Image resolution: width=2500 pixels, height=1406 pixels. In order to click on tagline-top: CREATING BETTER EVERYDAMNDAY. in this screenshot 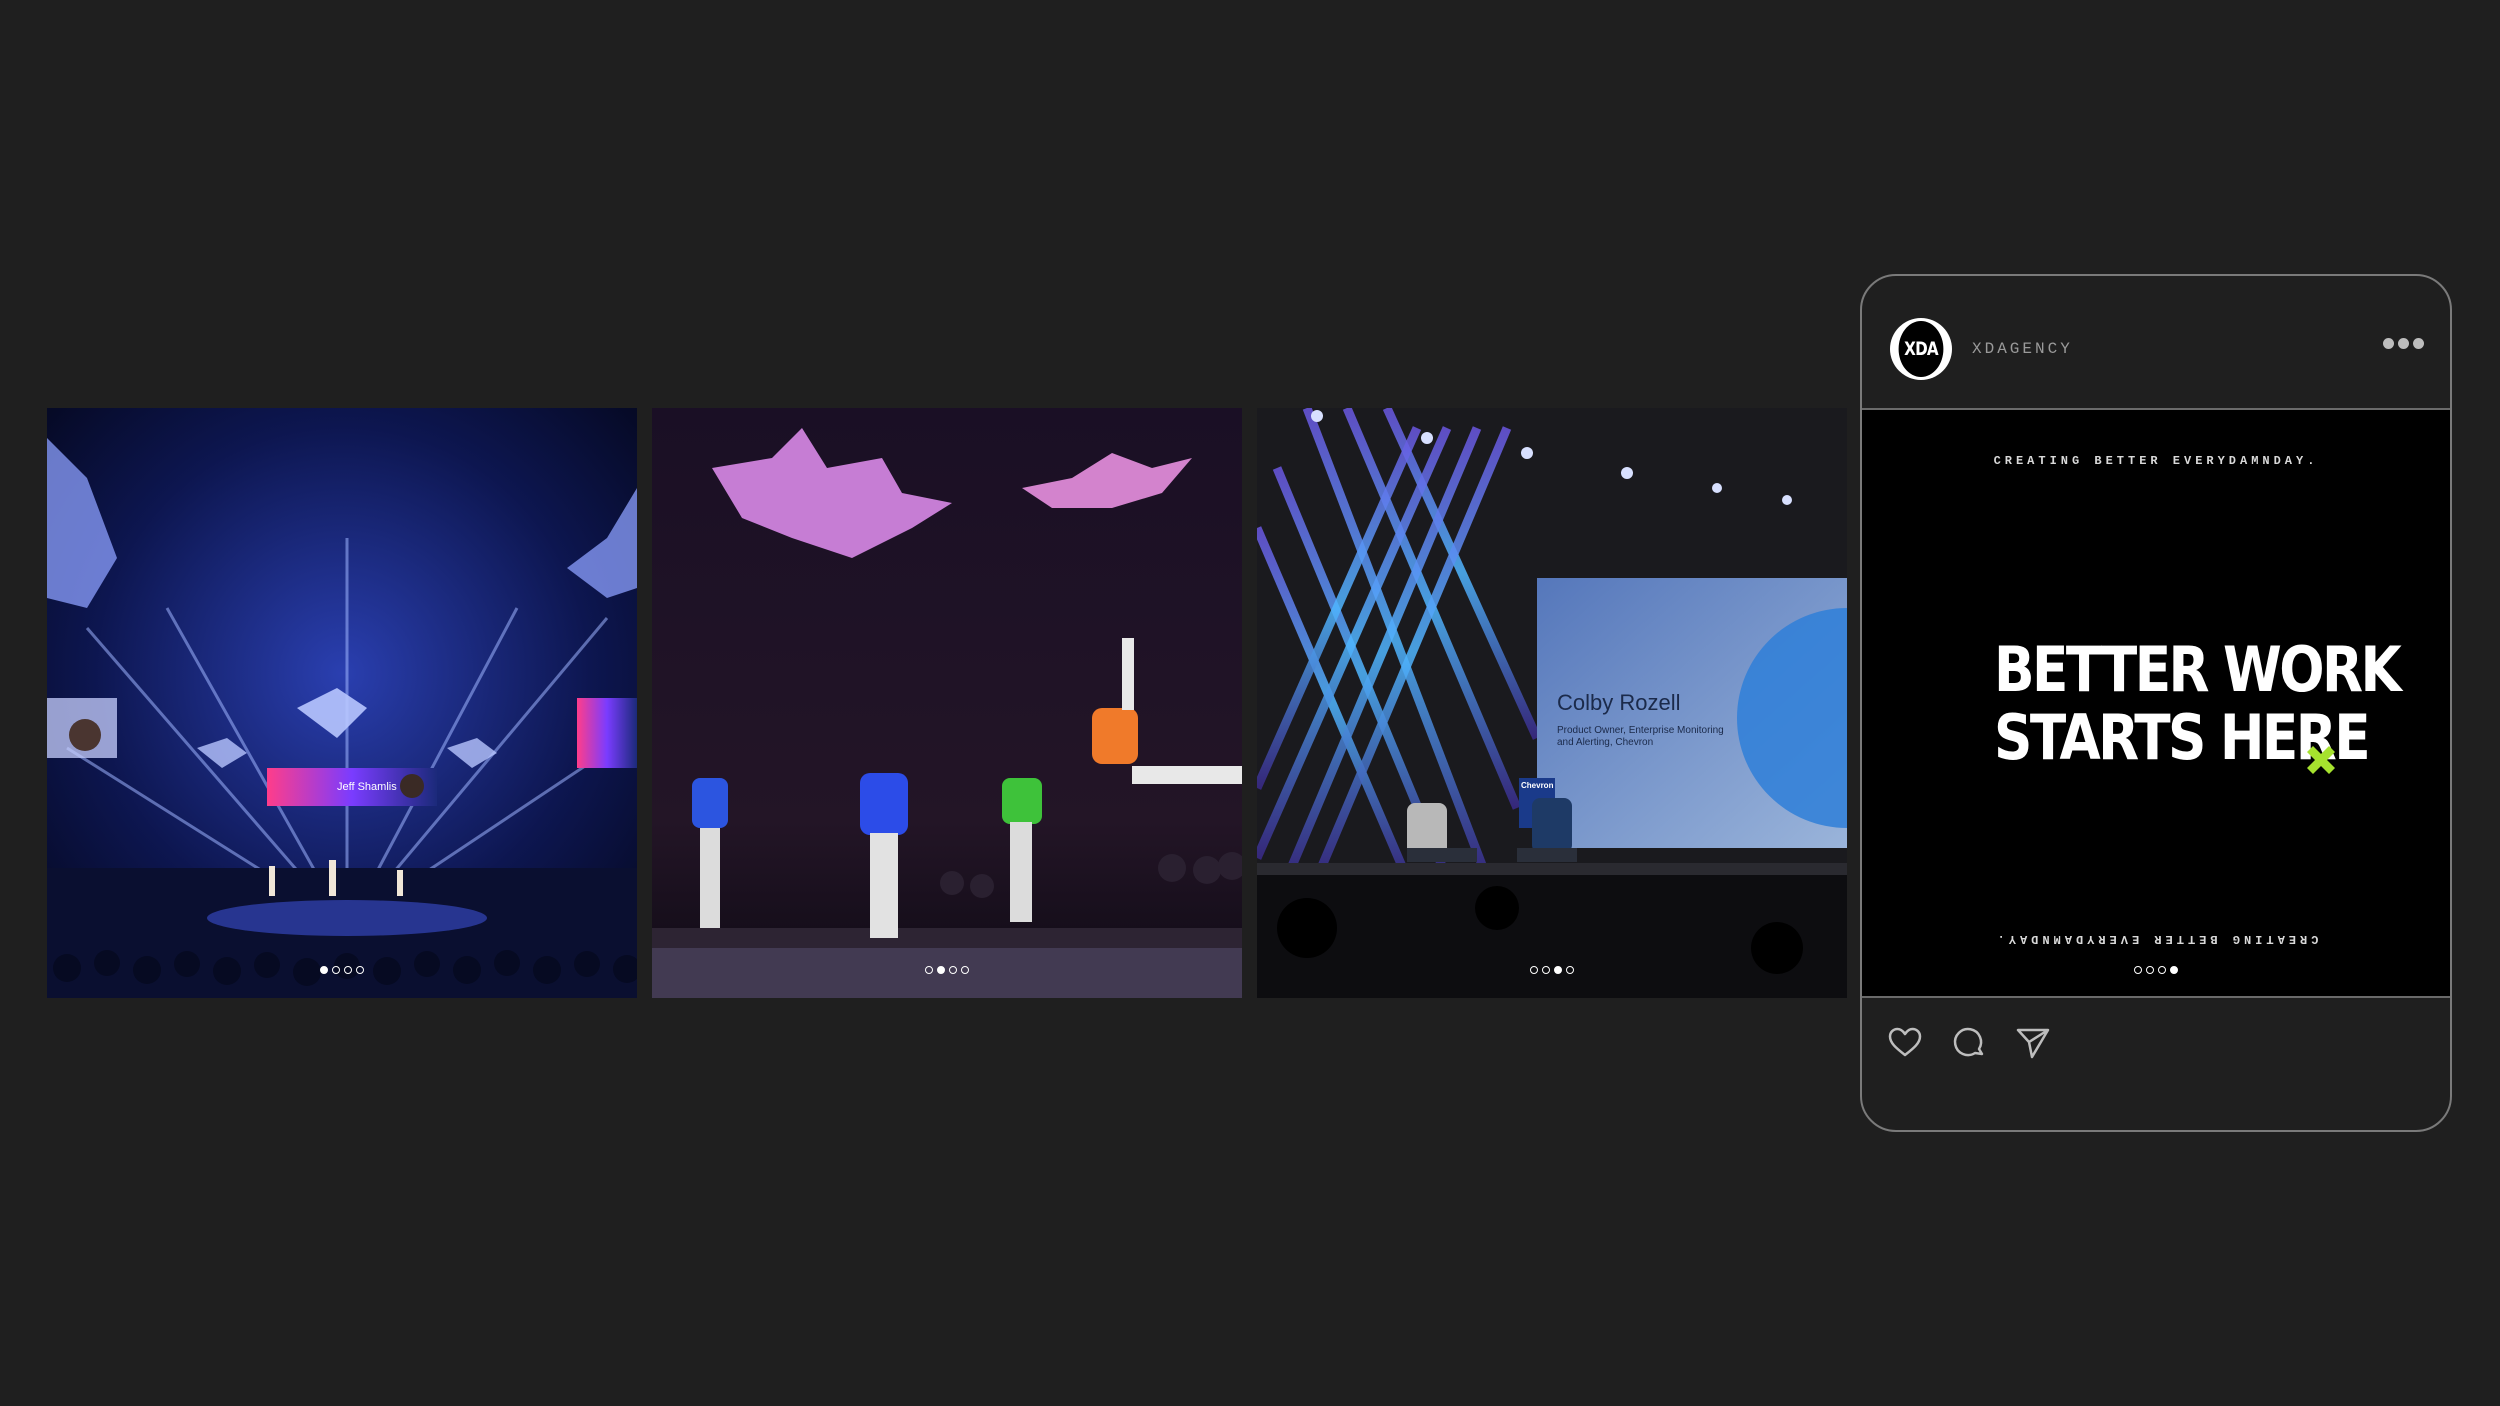, I will do `click(2156, 461)`.